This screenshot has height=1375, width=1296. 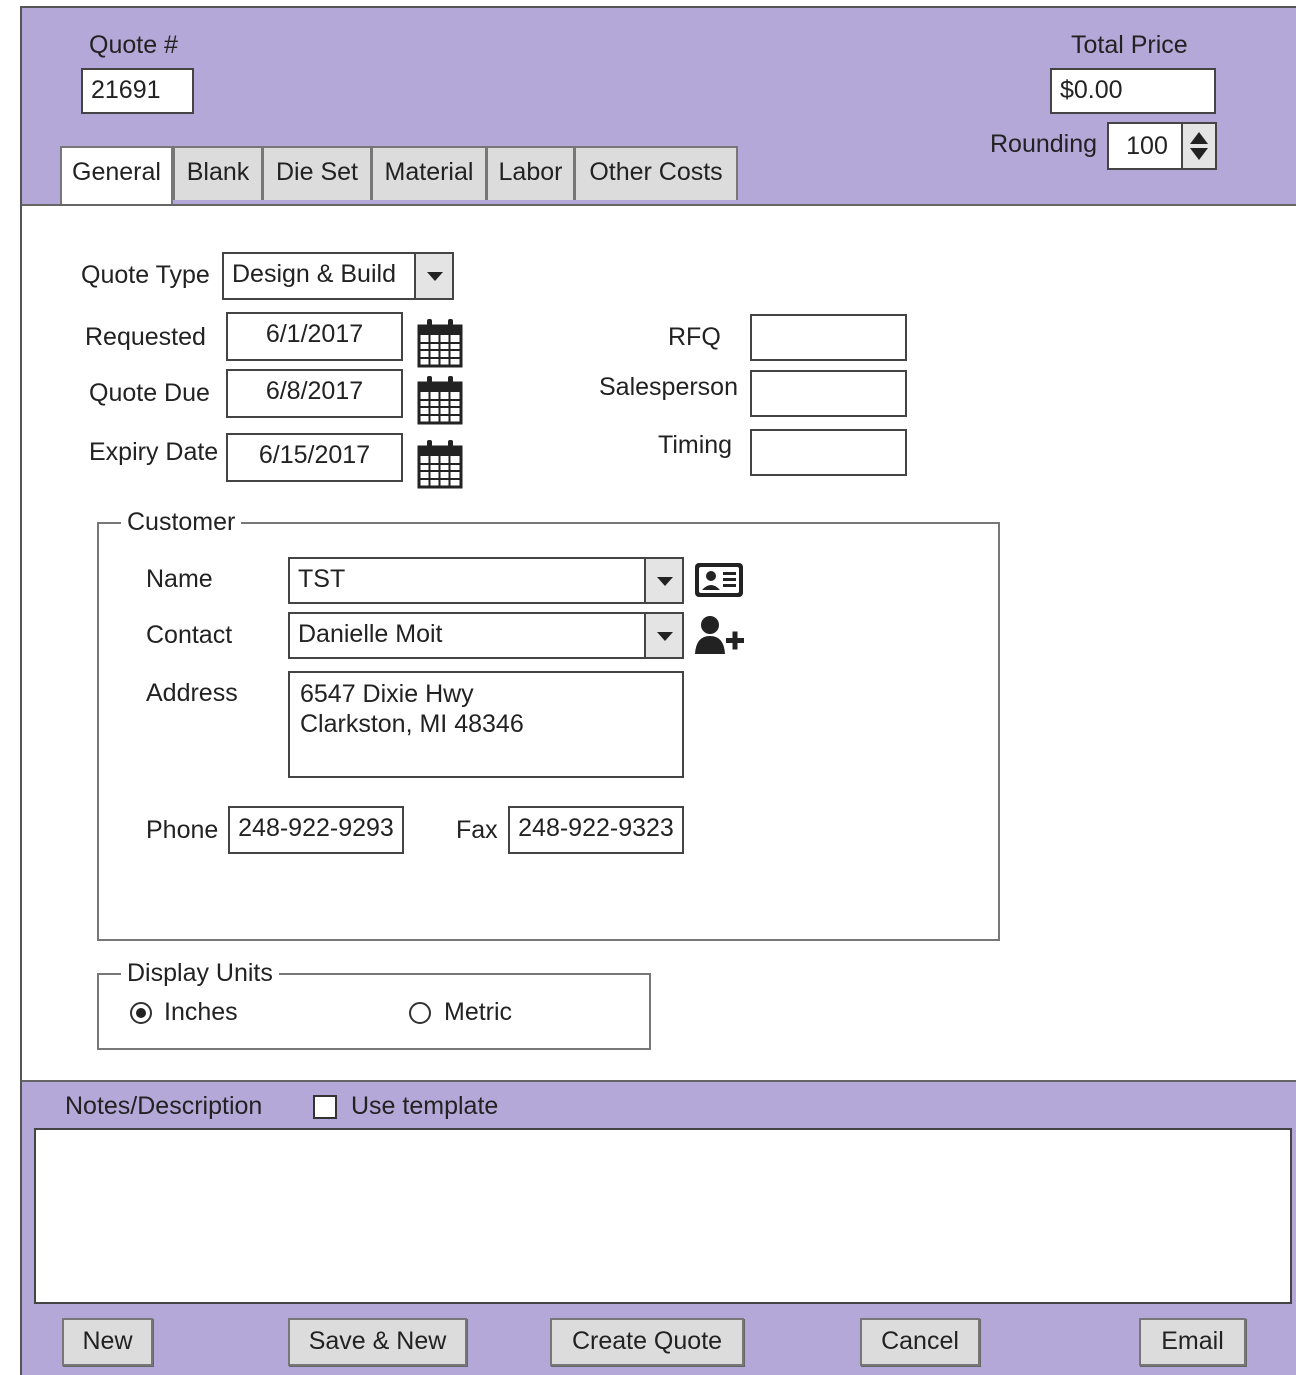 What do you see at coordinates (668, 387) in the screenshot?
I see `salesperson-label: Salesperson` at bounding box center [668, 387].